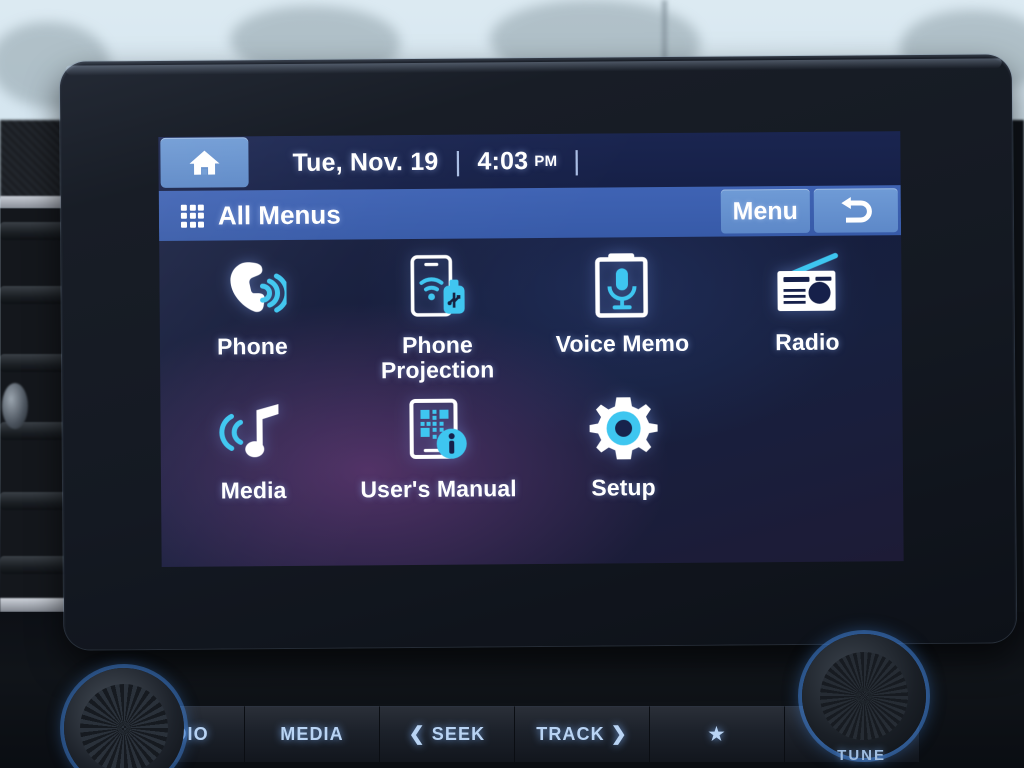  What do you see at coordinates (622, 285) in the screenshot?
I see `voice-memo-icon` at bounding box center [622, 285].